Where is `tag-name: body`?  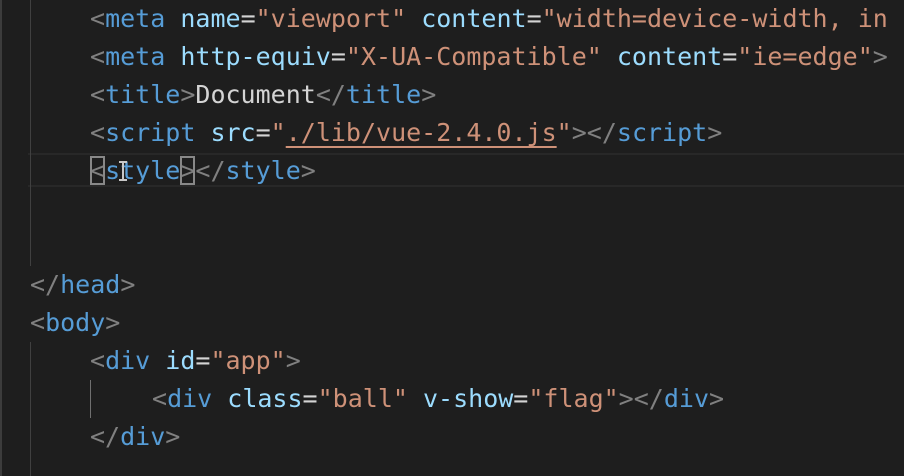
tag-name: body is located at coordinates (75, 322).